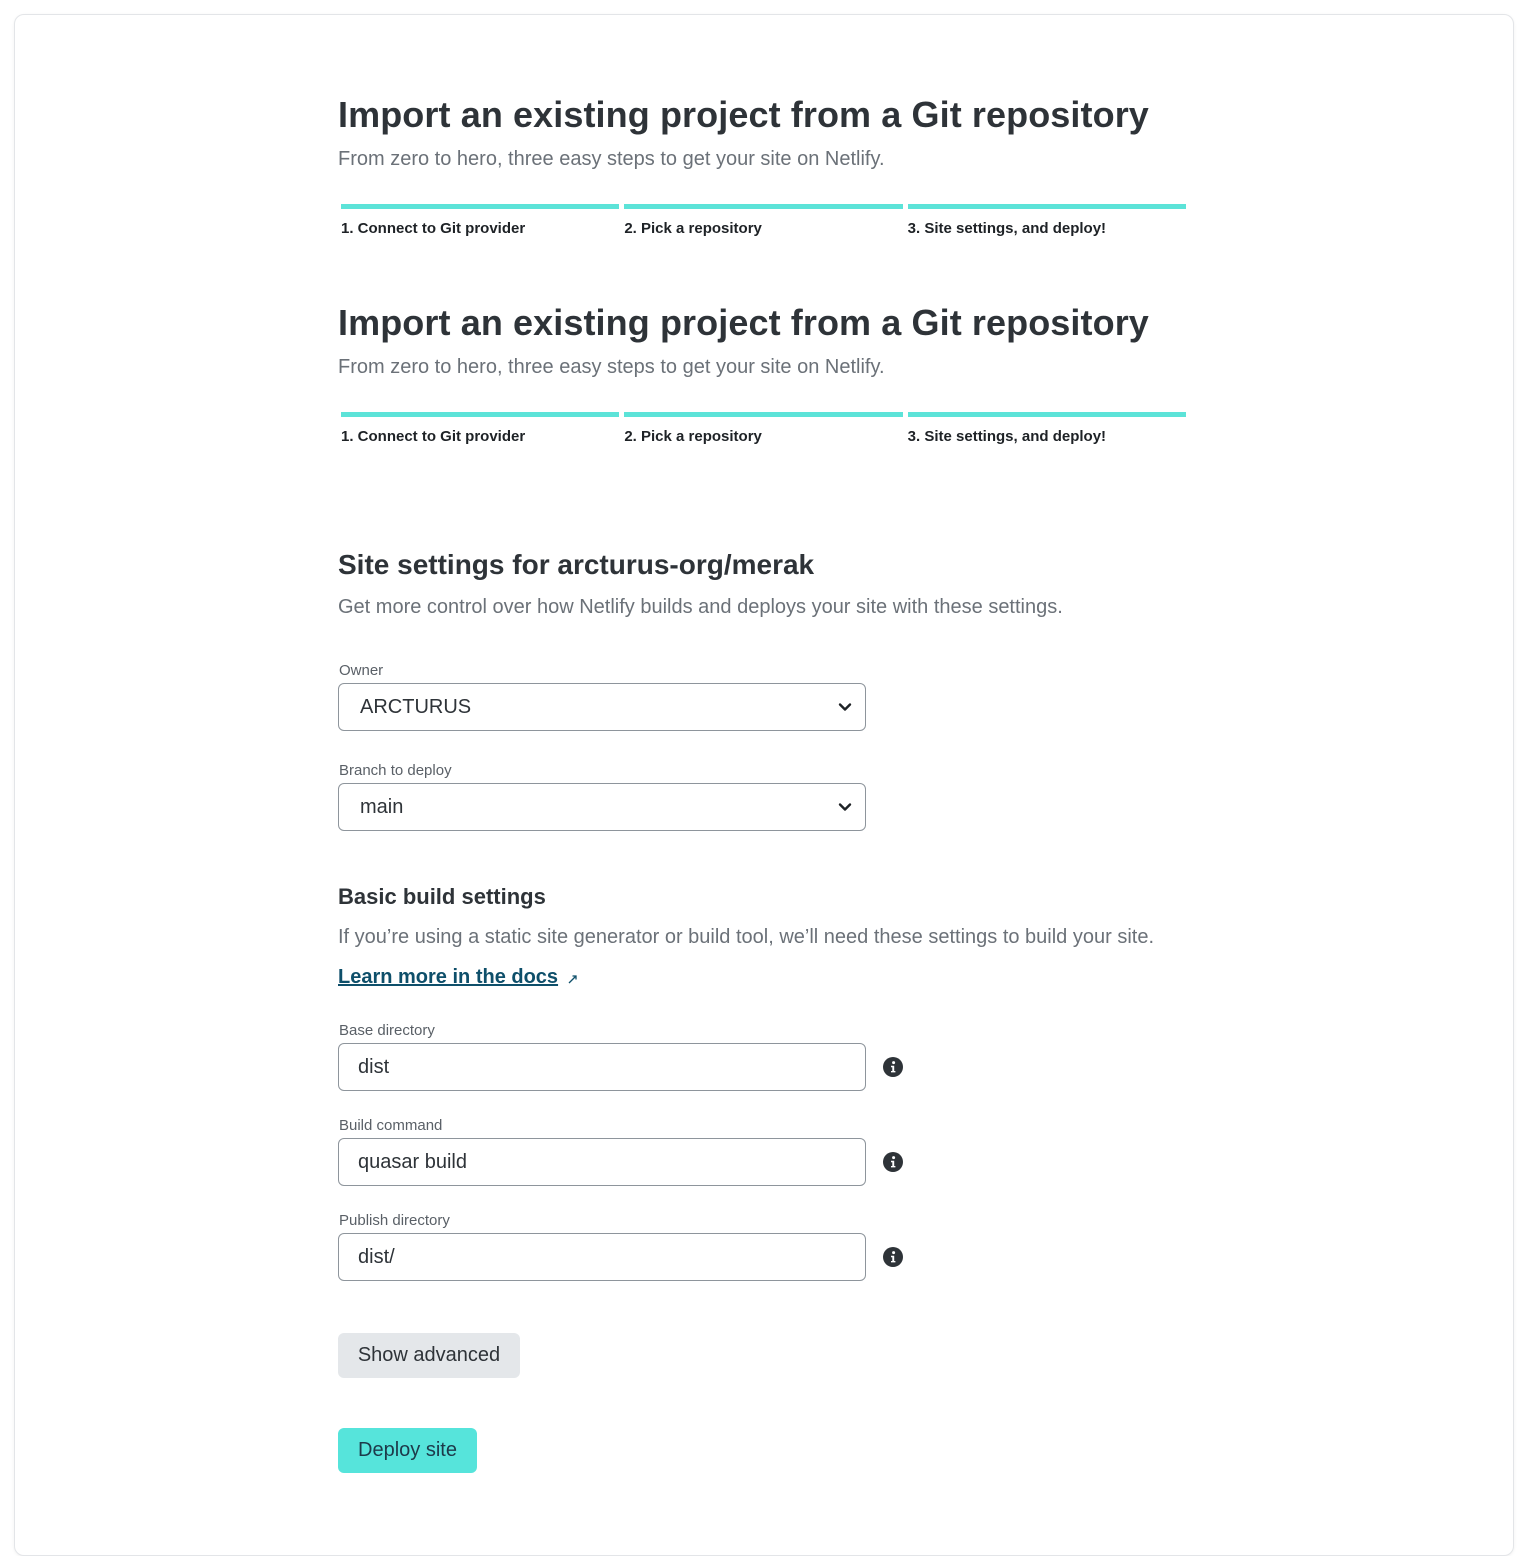 The width and height of the screenshot is (1530, 1556). I want to click on show-advanced-button: Show advanced, so click(429, 1355).